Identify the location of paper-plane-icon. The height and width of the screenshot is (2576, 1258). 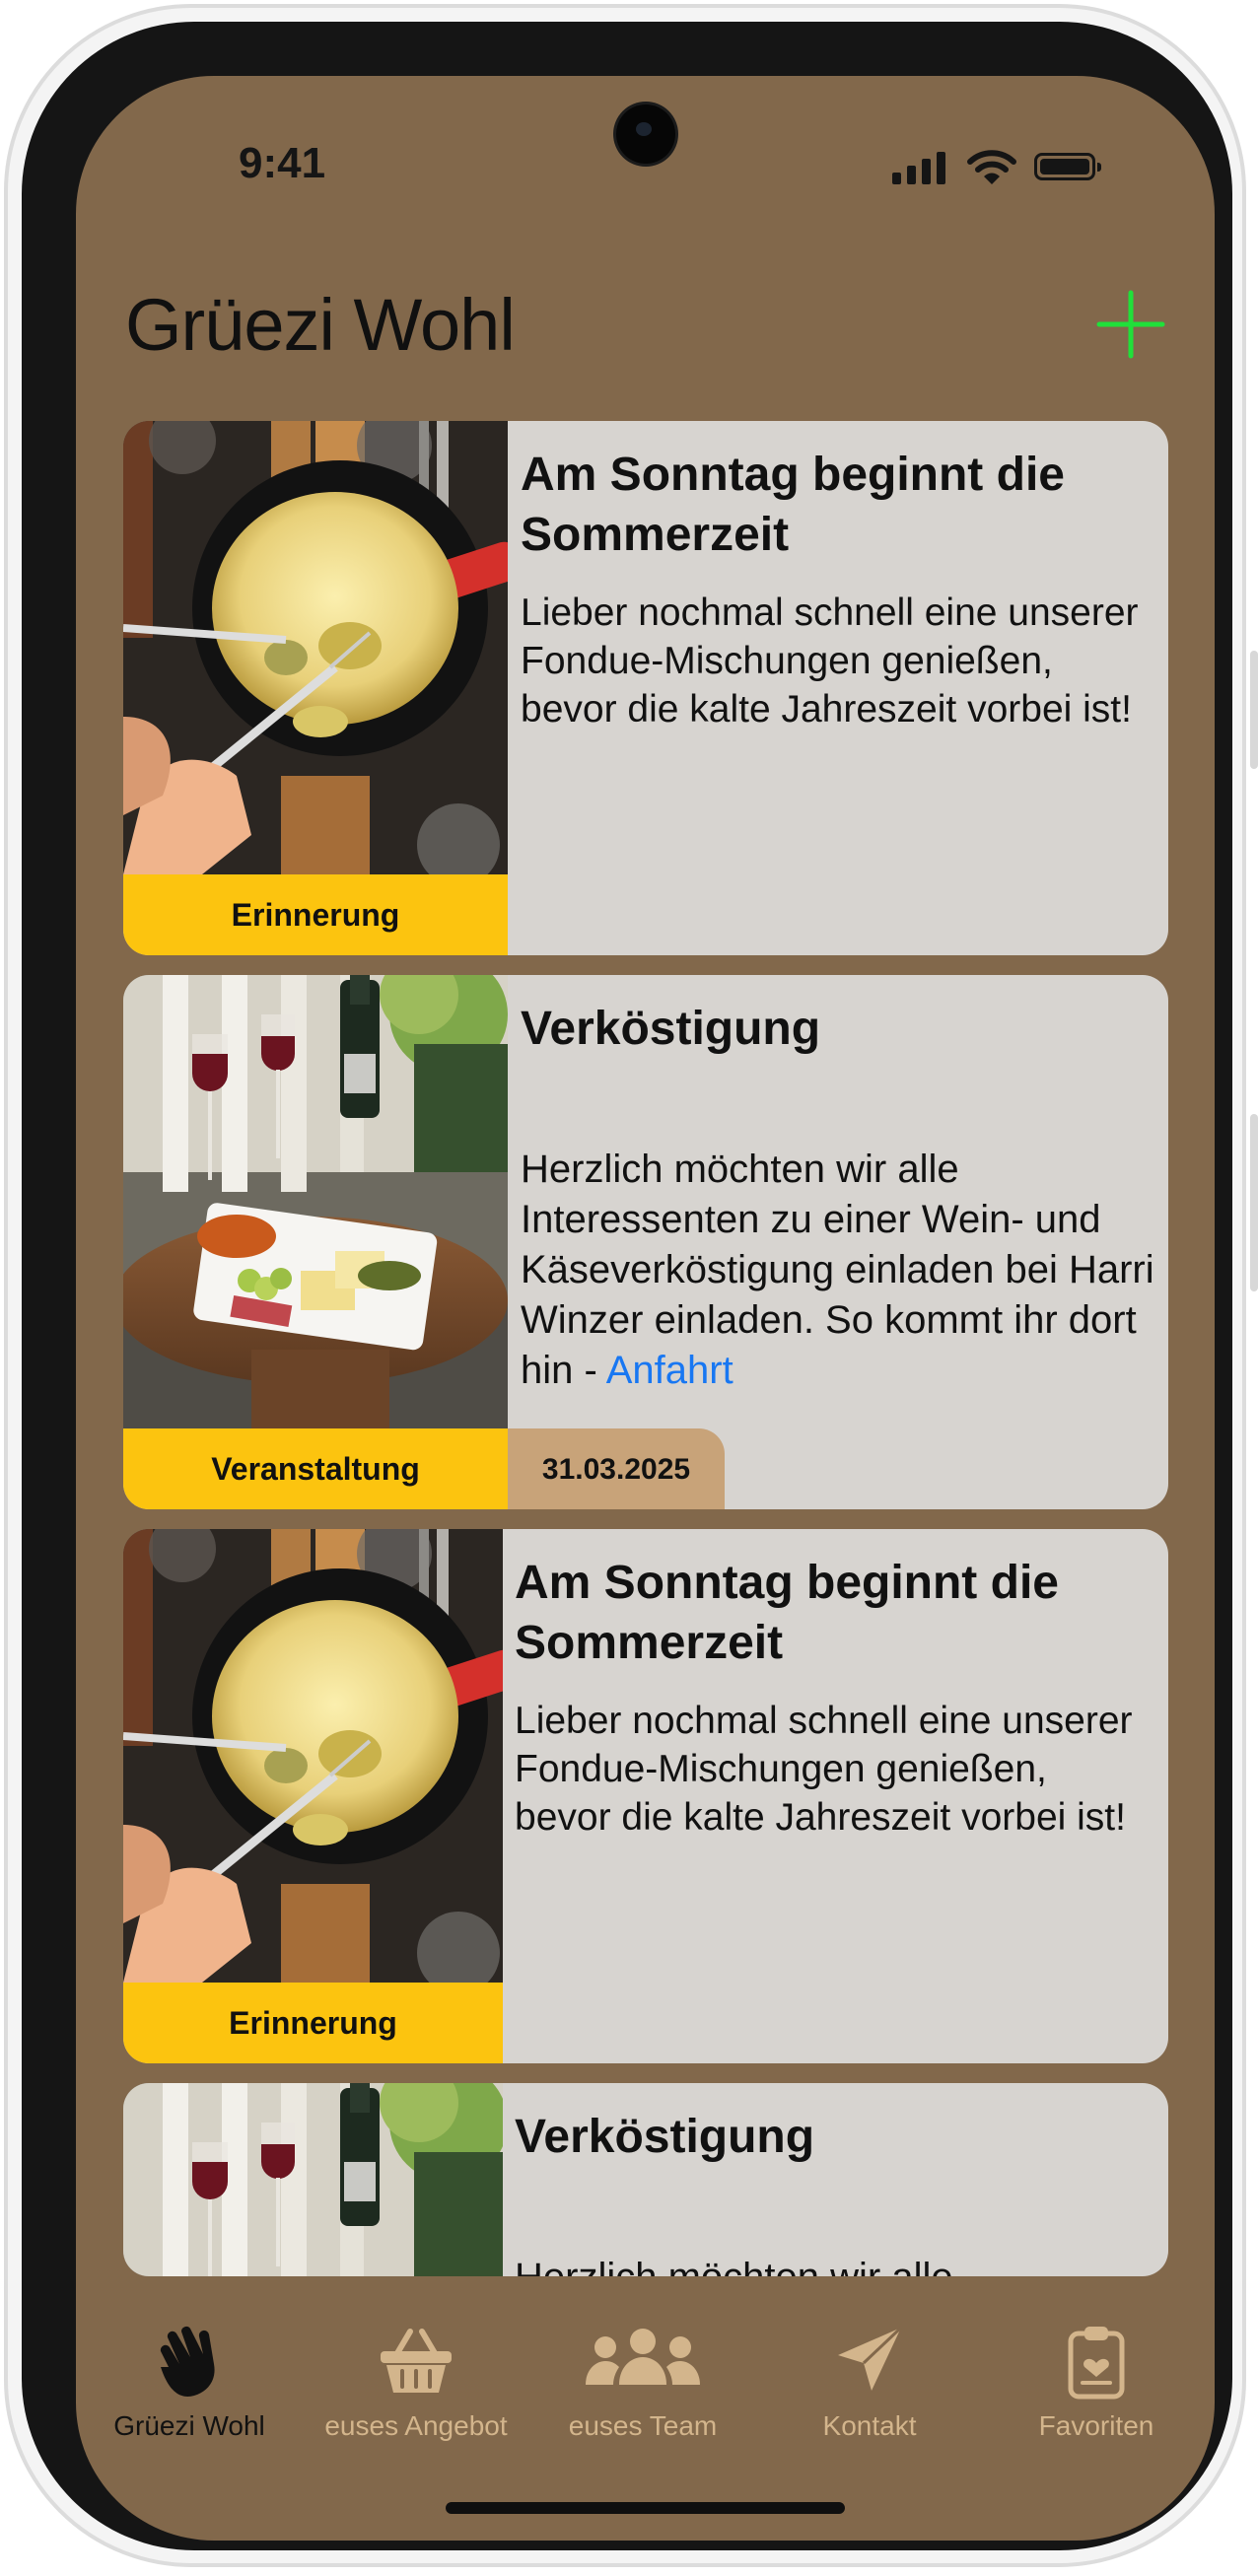
(870, 2359).